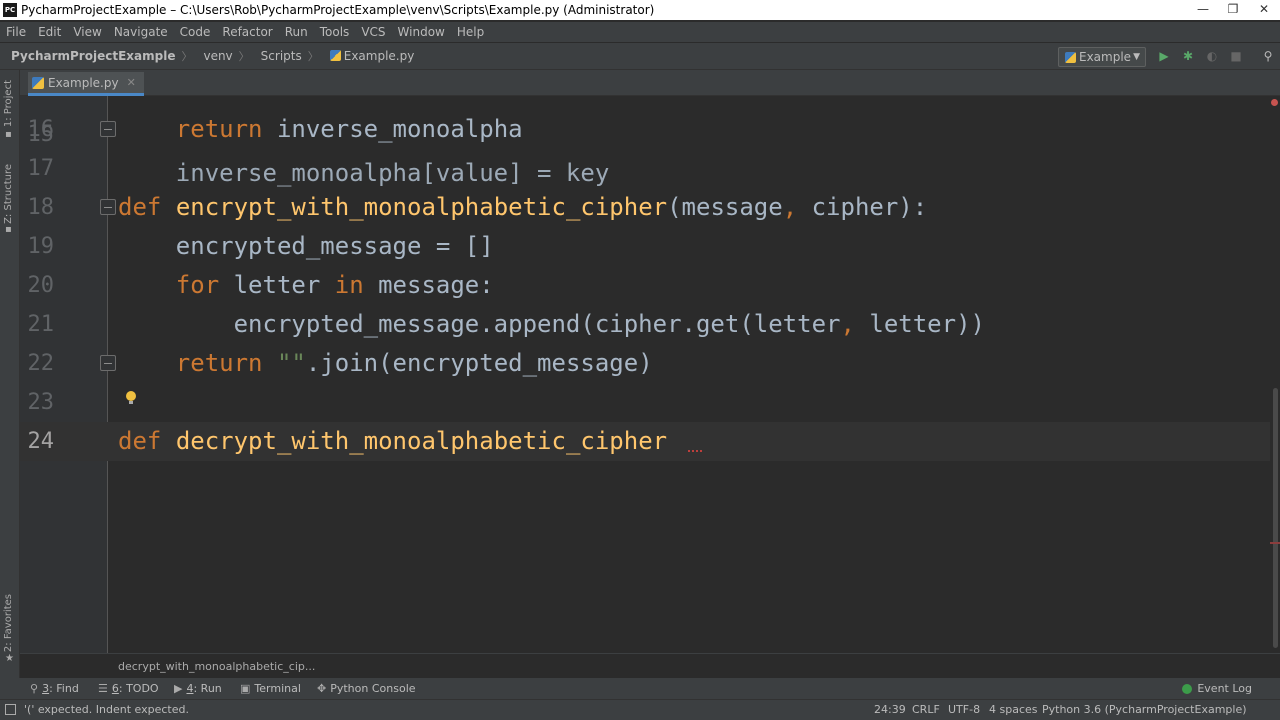 This screenshot has height=720, width=1280. What do you see at coordinates (1275, 543) in the screenshot?
I see `error-marker` at bounding box center [1275, 543].